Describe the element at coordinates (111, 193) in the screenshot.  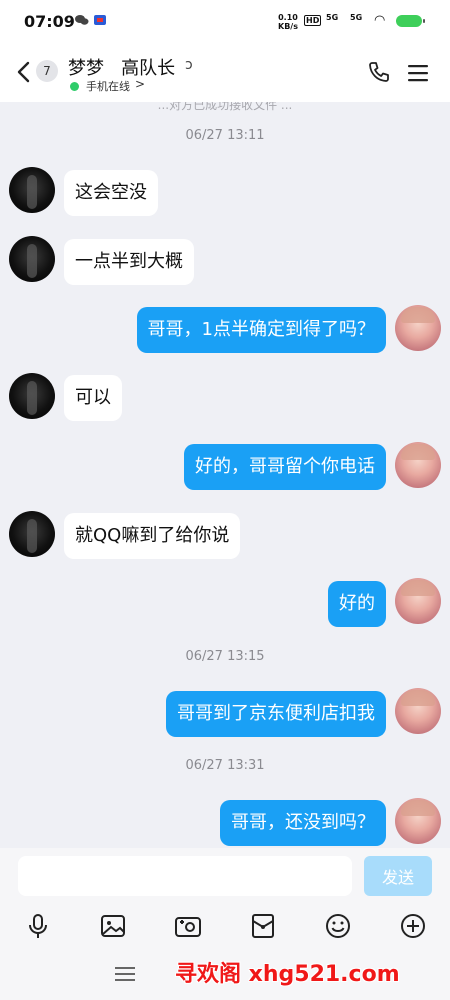
I see `message-bubble-incoming: 这会空没` at that location.